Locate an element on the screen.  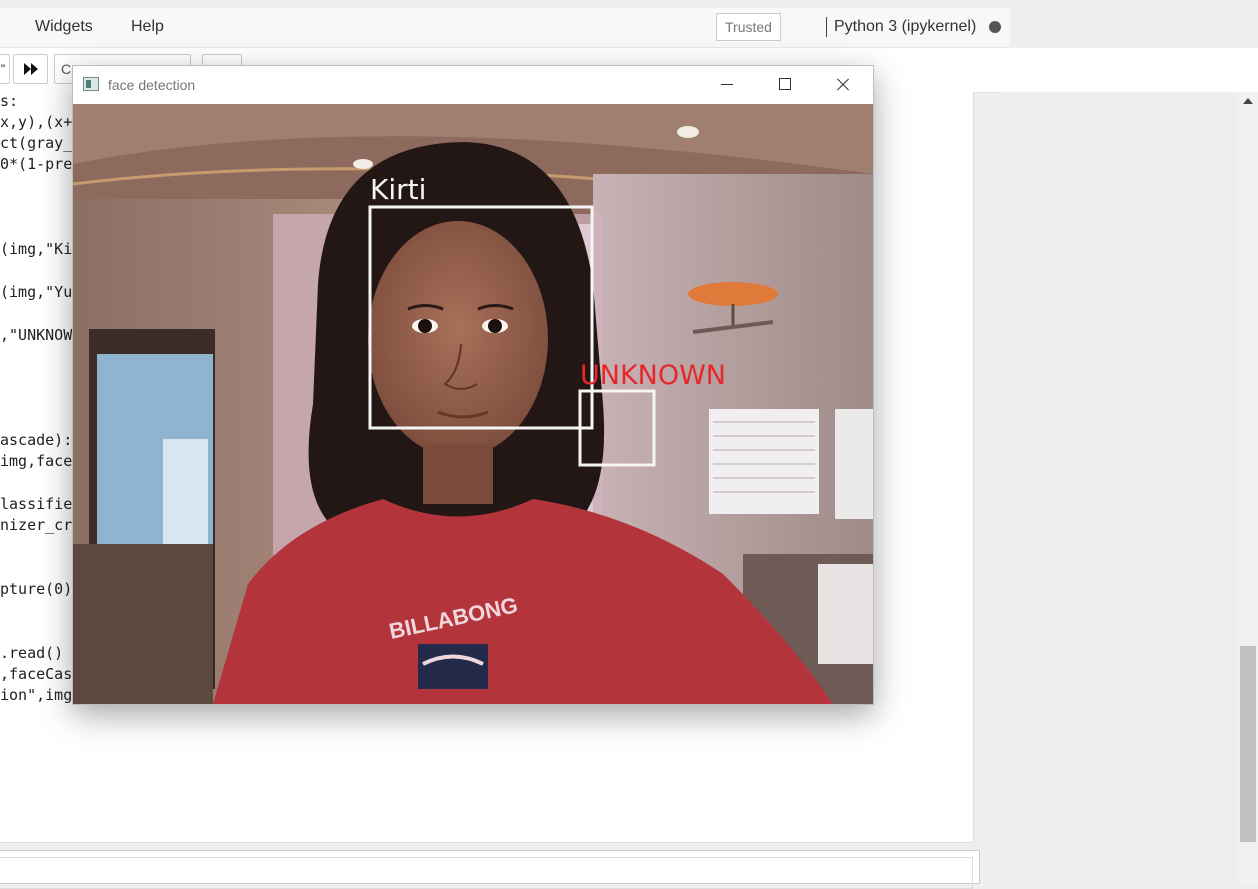
detection-label-kirti: Kirti is located at coordinates (398, 189).